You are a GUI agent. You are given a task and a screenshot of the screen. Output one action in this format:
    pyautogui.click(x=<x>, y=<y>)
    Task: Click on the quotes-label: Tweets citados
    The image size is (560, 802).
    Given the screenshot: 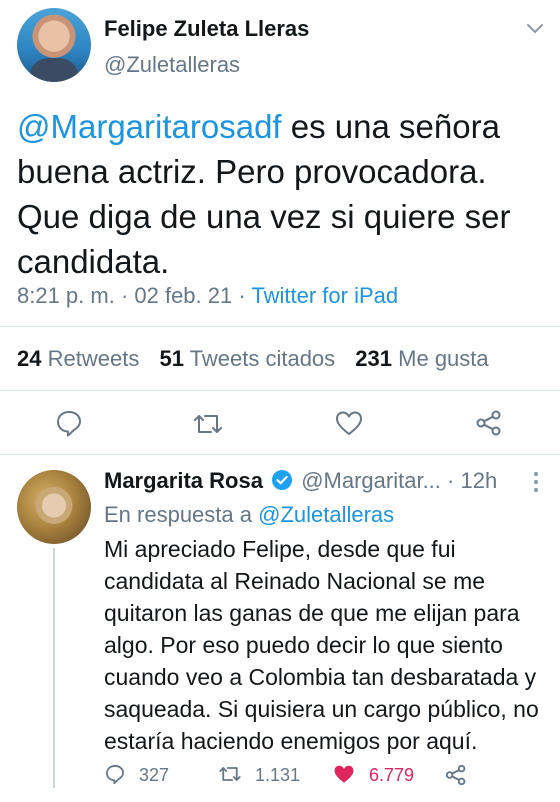 What is the action you would take?
    pyautogui.click(x=263, y=358)
    